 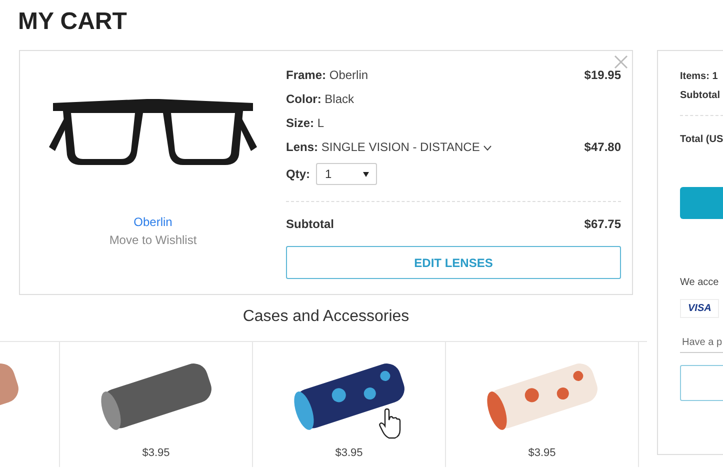 What do you see at coordinates (326, 317) in the screenshot?
I see `section-title: Cases and Accessories` at bounding box center [326, 317].